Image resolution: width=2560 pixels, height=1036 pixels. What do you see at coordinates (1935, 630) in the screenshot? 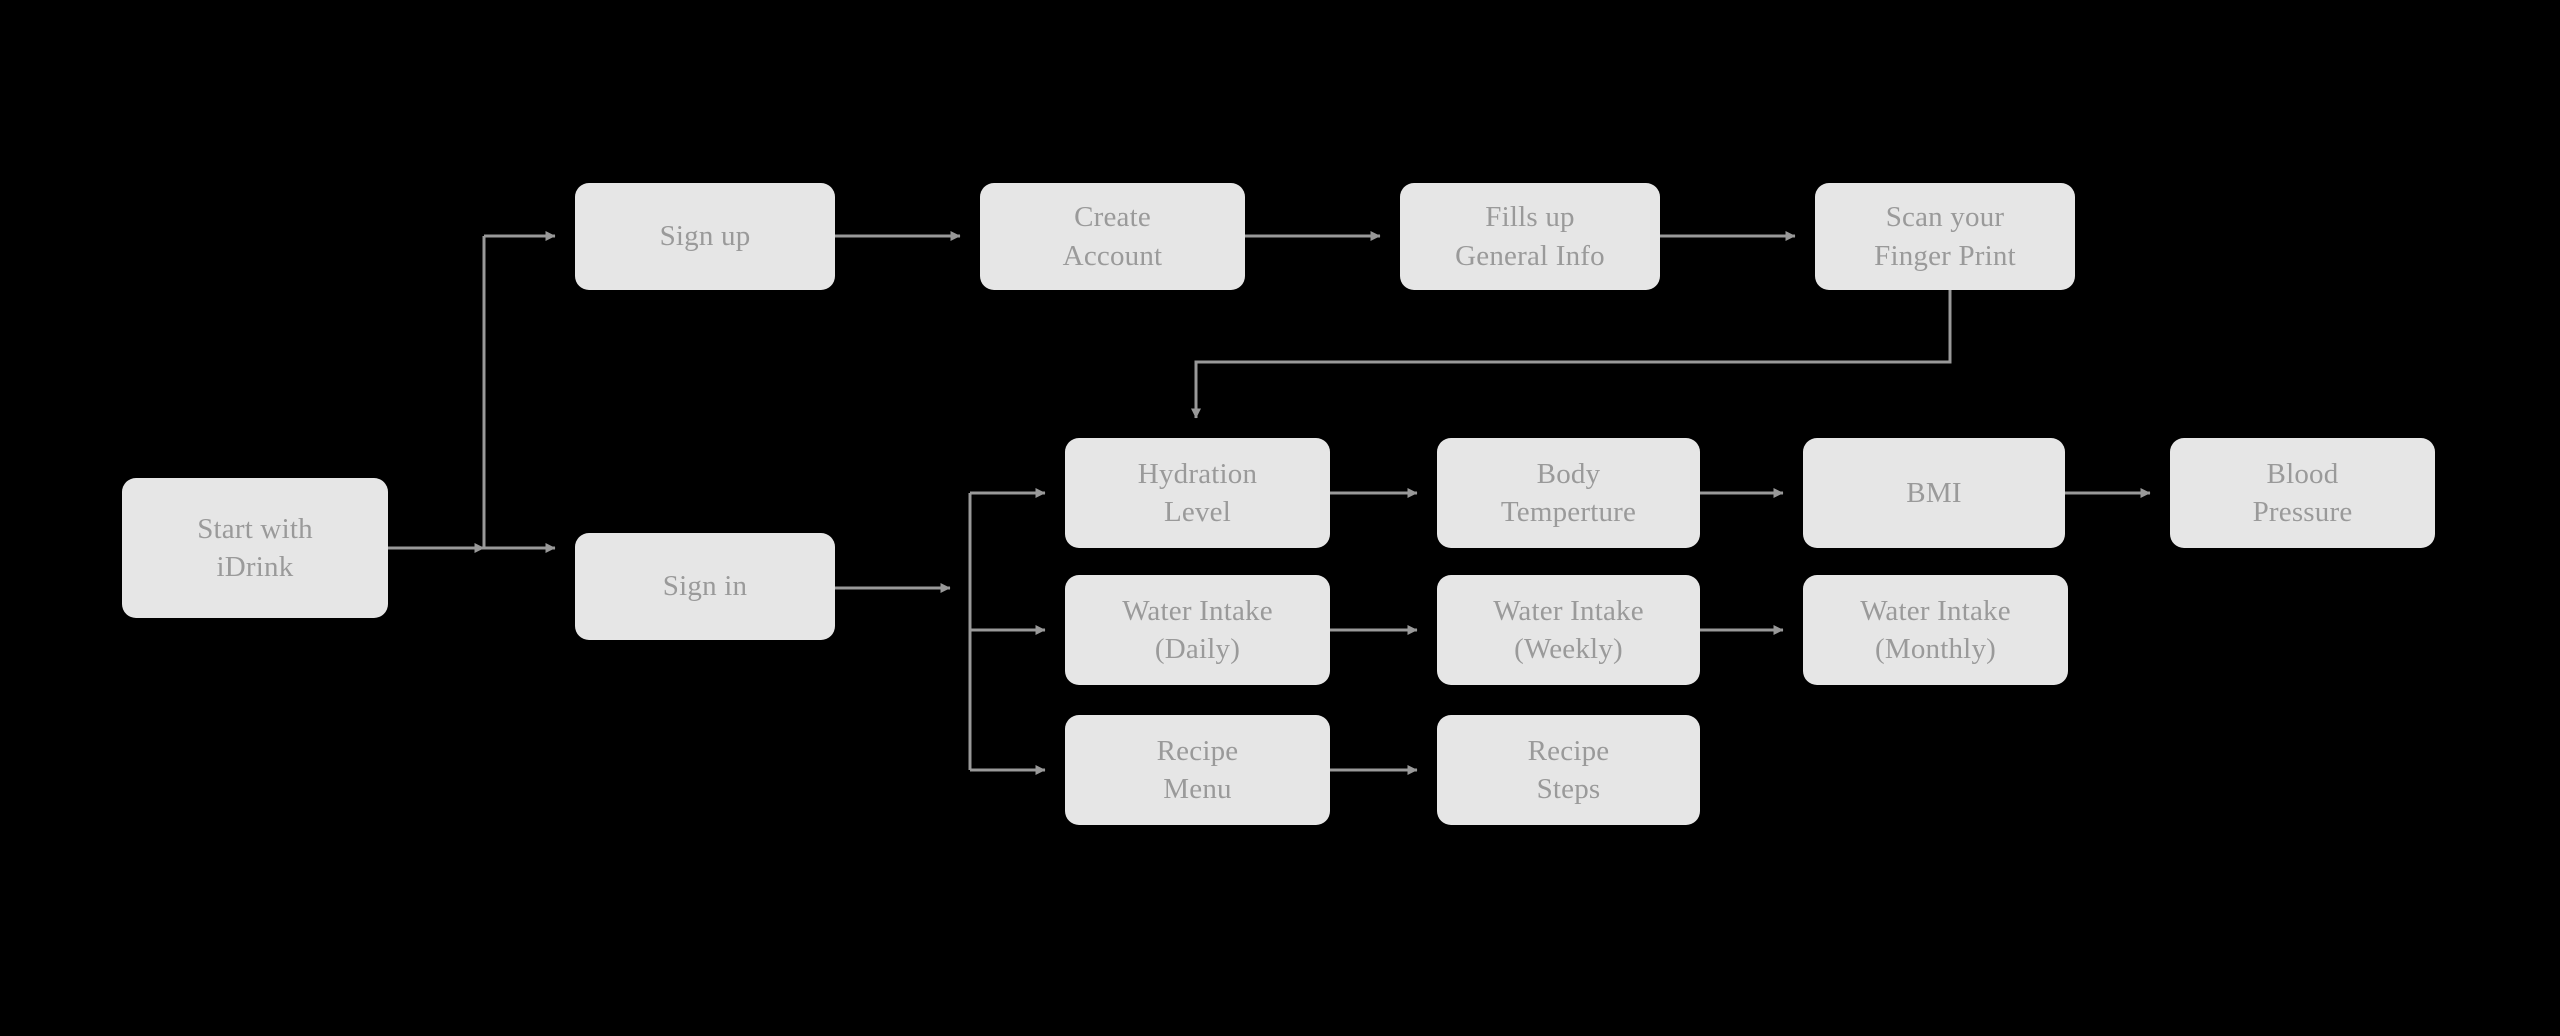
I see `node-water-intake-monthly: Water Intake (Monthly)` at bounding box center [1935, 630].